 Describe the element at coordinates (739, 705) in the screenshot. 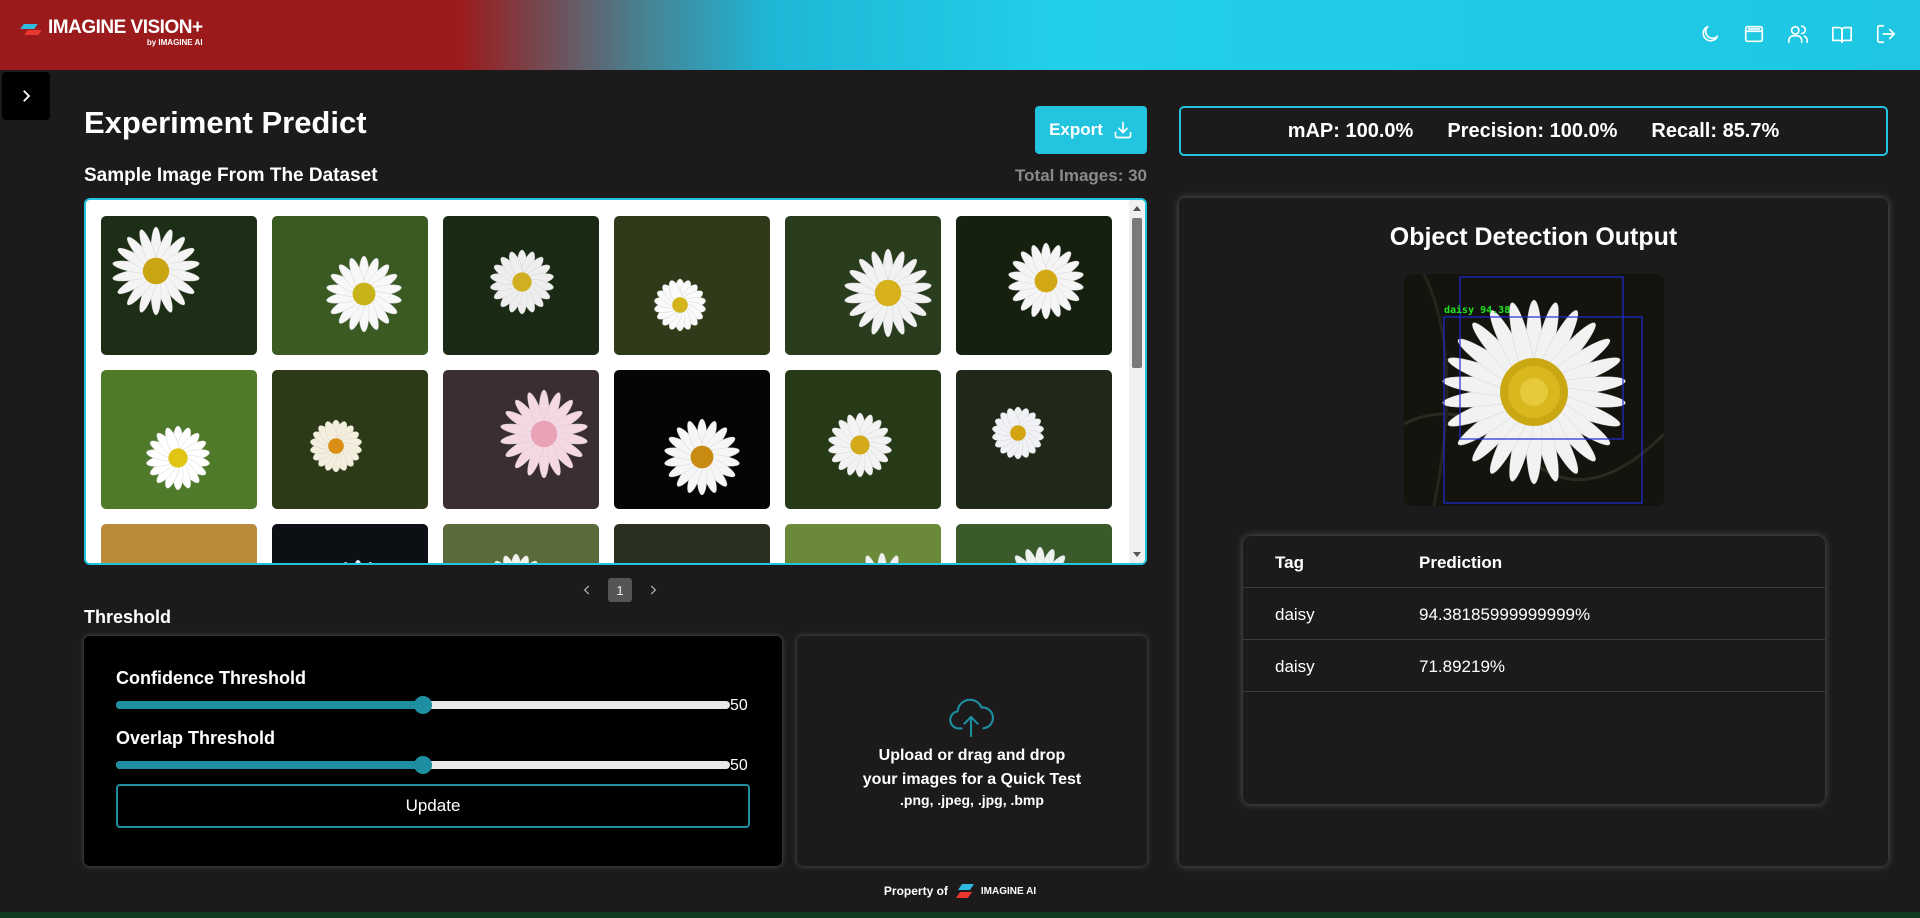

I see `confidence-threshold-value: 50` at that location.